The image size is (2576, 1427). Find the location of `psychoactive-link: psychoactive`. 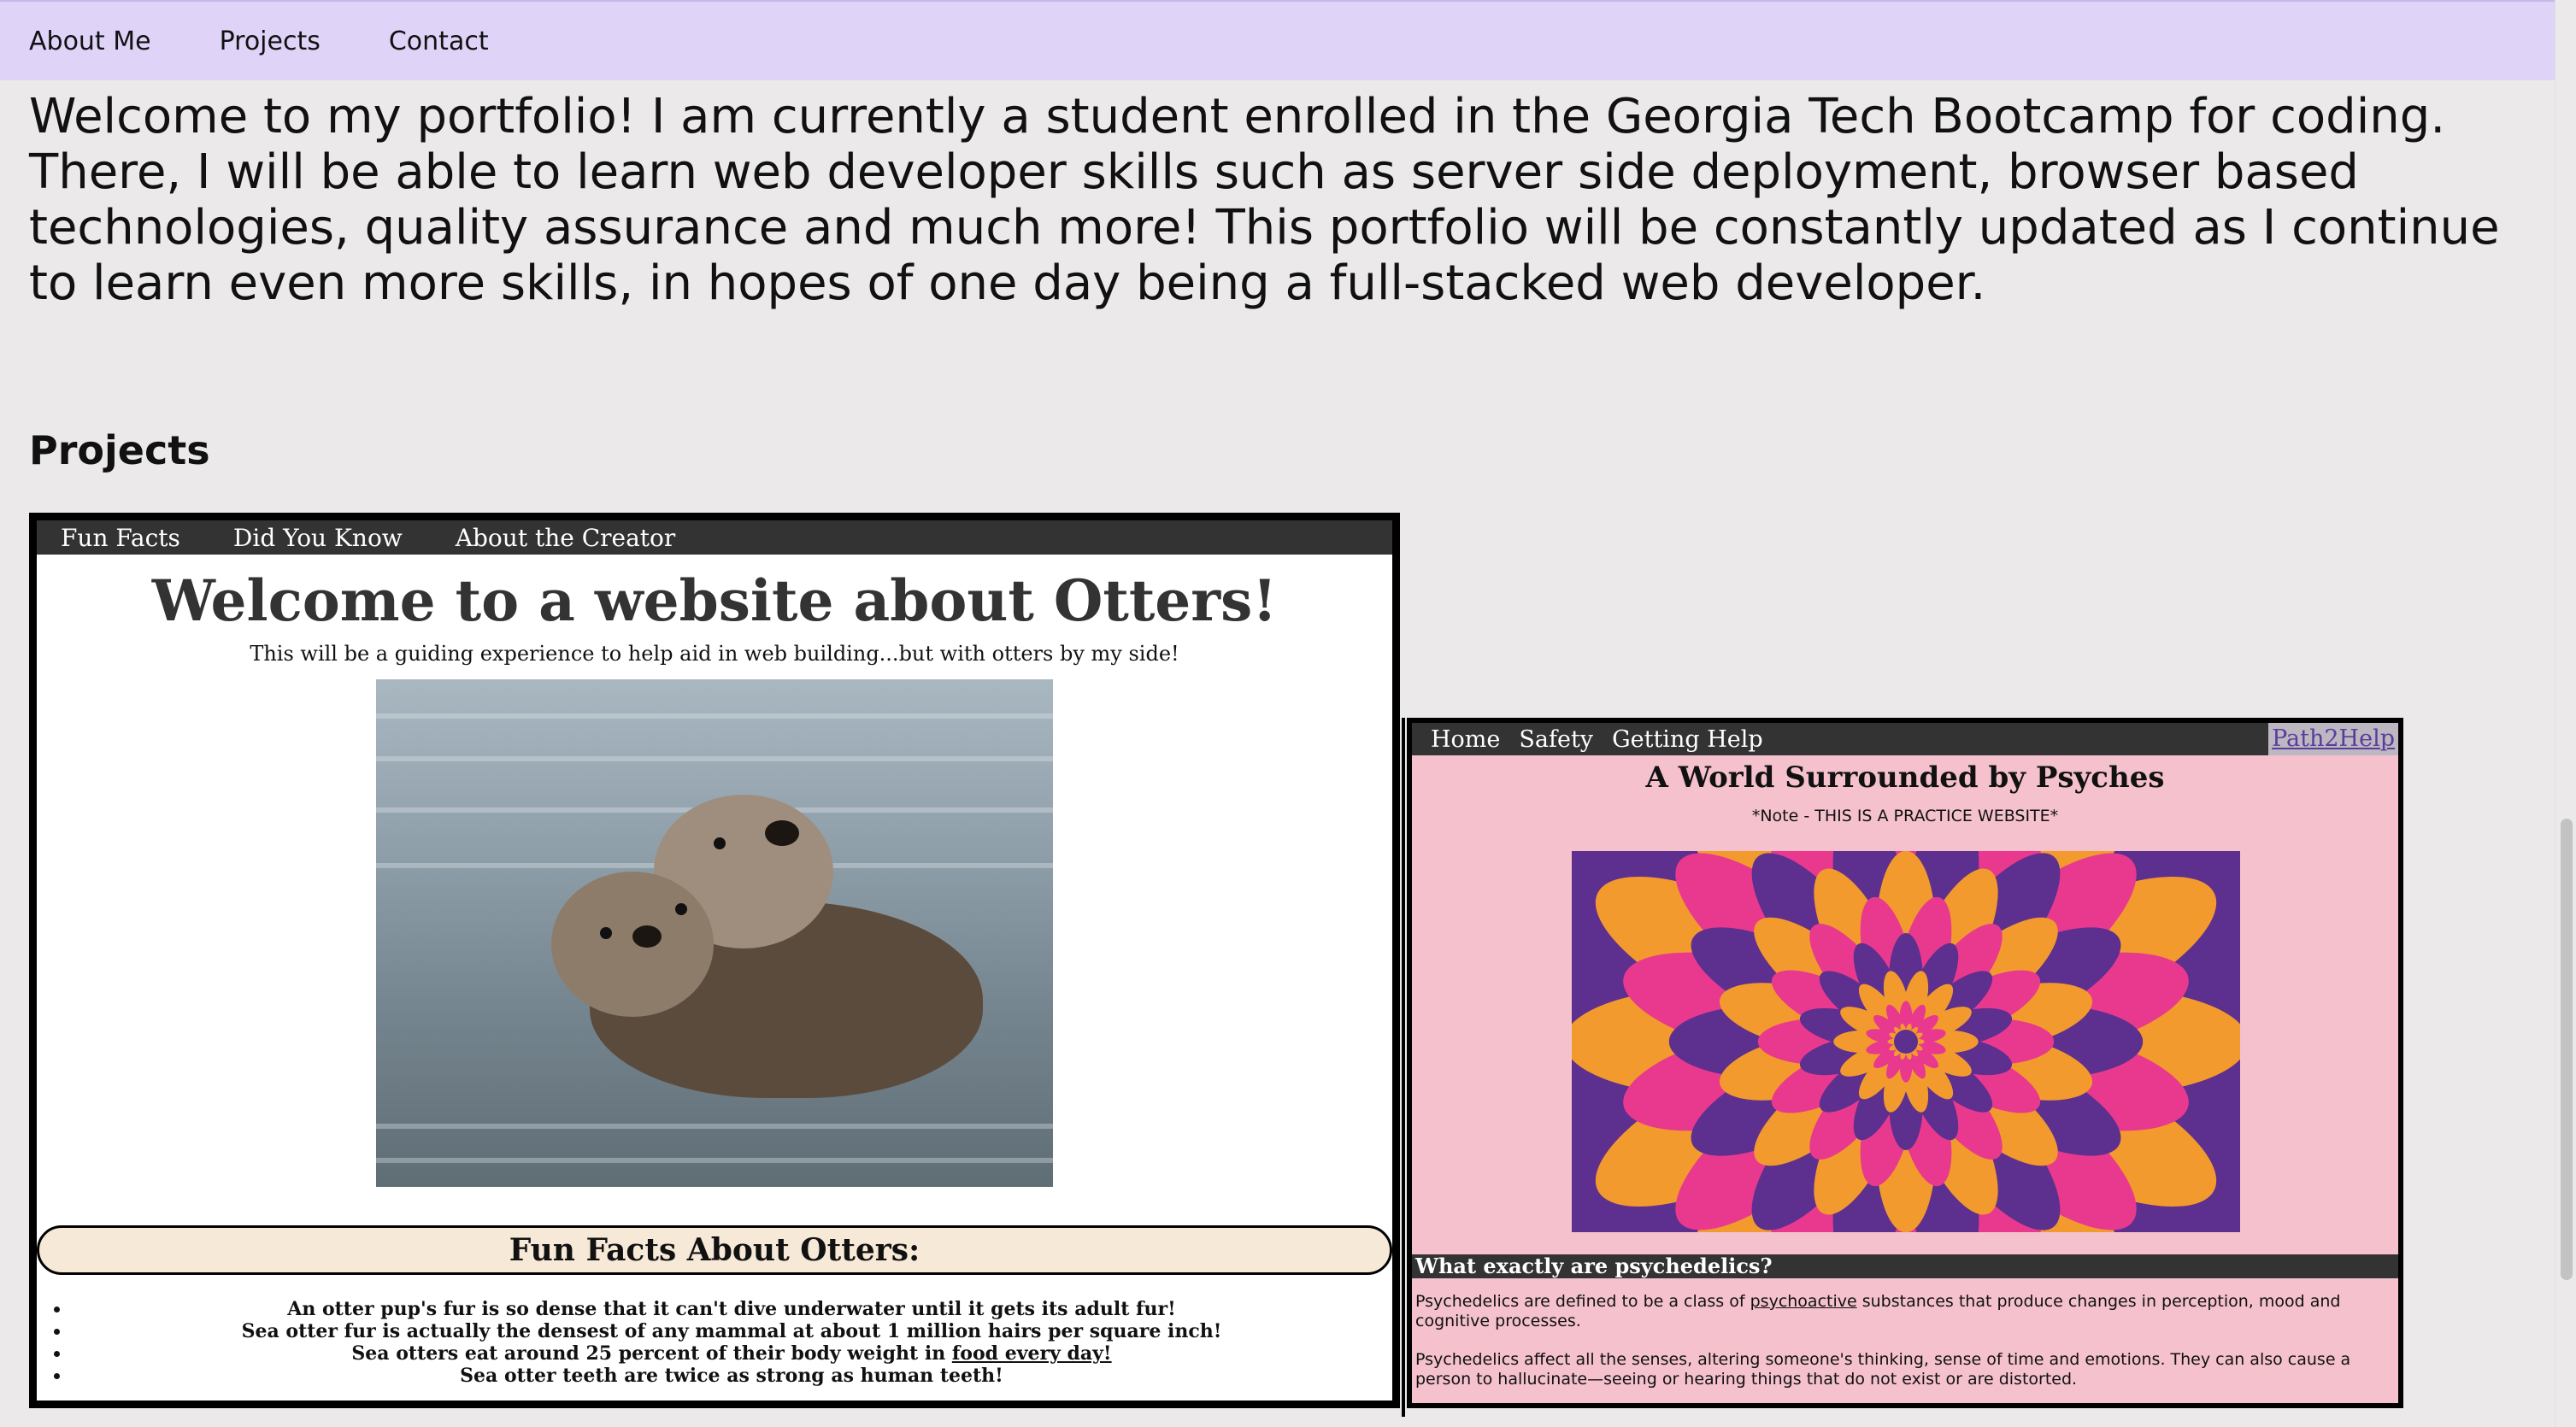

psychoactive-link: psychoactive is located at coordinates (1803, 1301).